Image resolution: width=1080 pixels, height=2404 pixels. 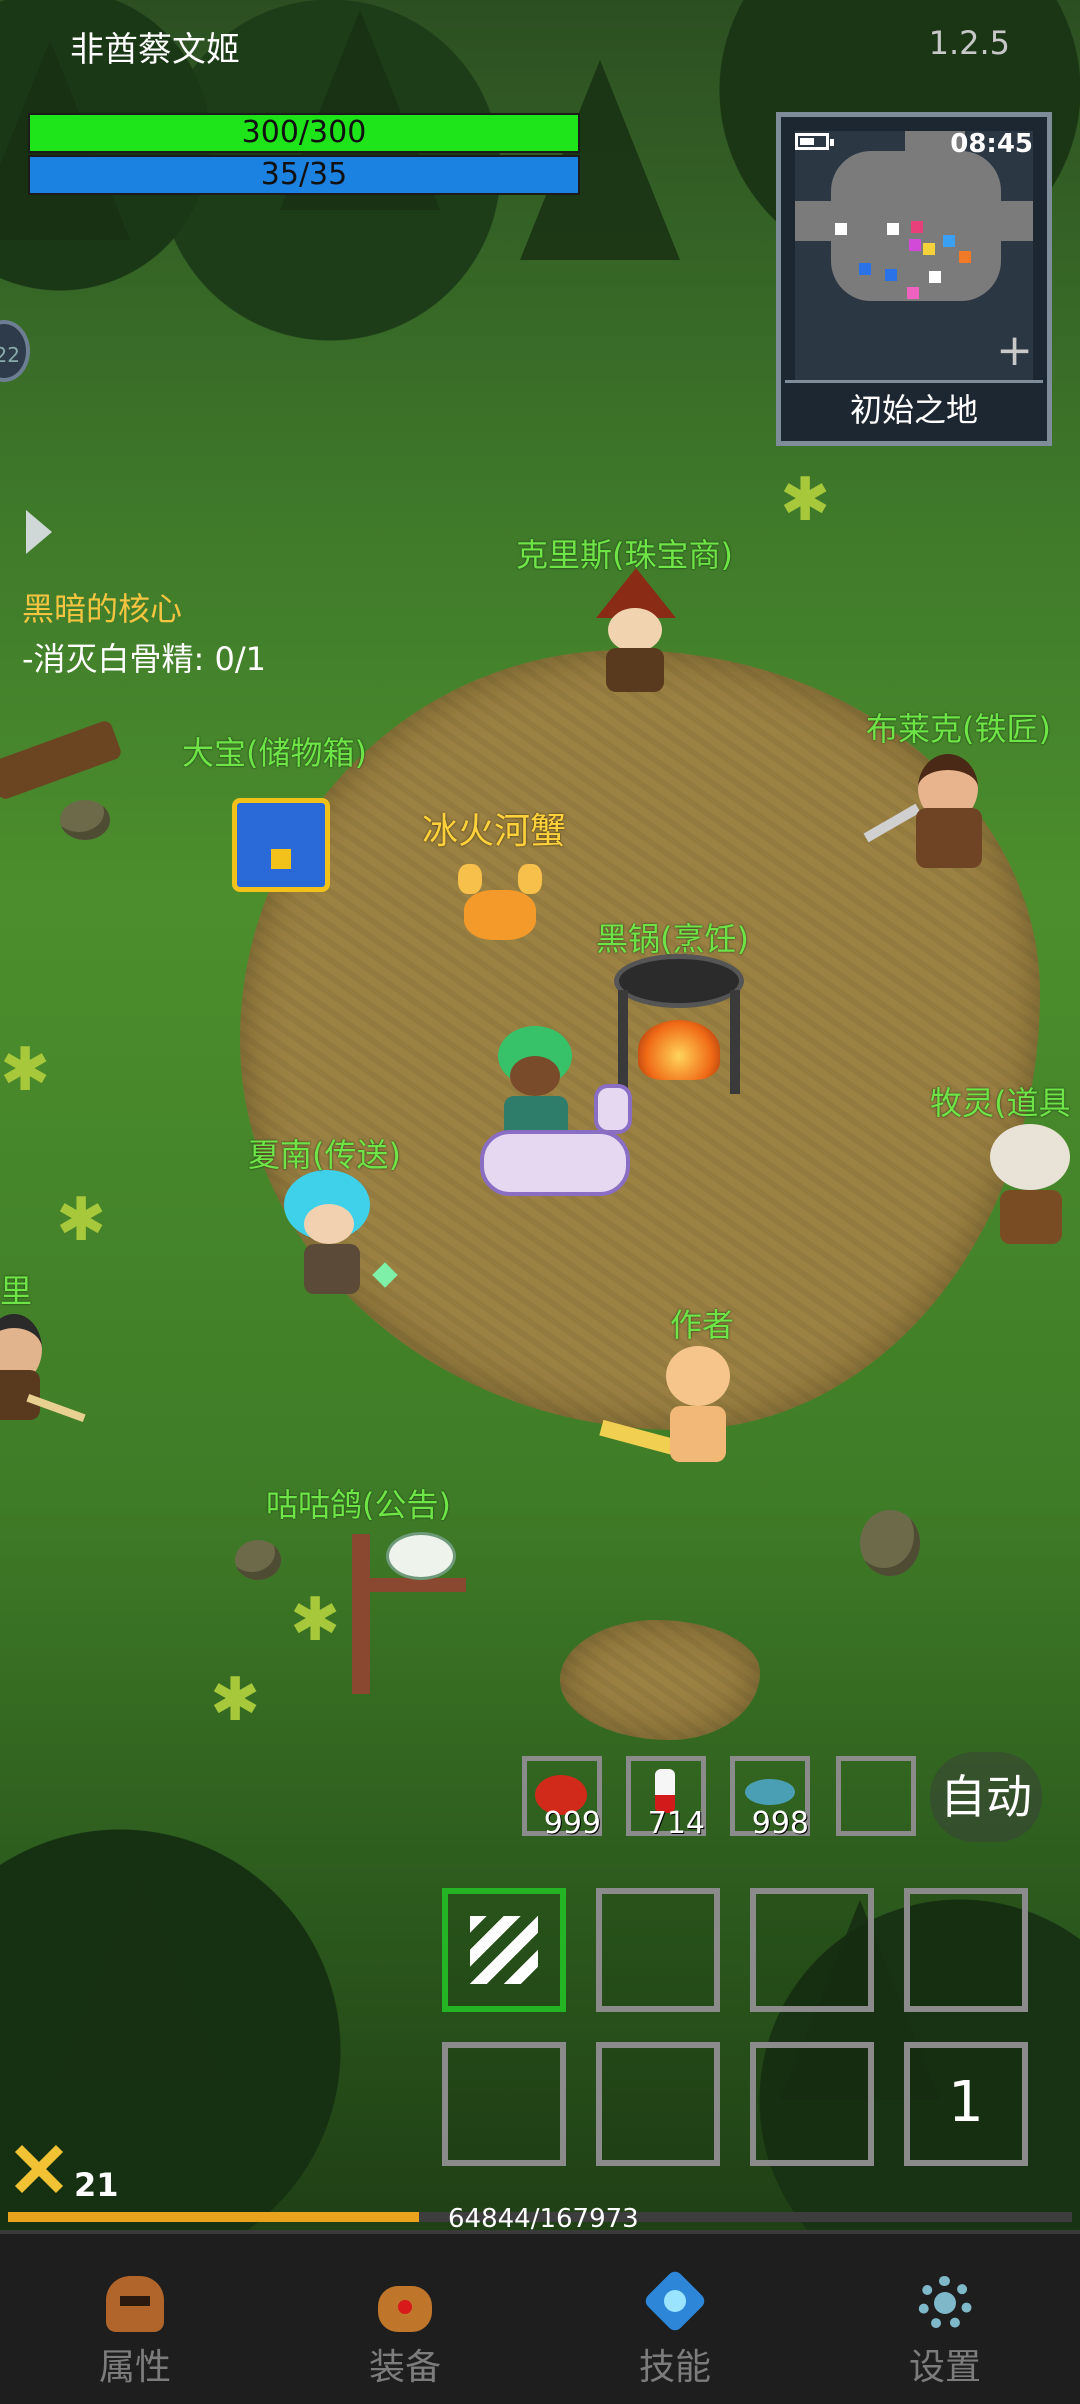 I want to click on chest-lock, so click(x=281, y=859).